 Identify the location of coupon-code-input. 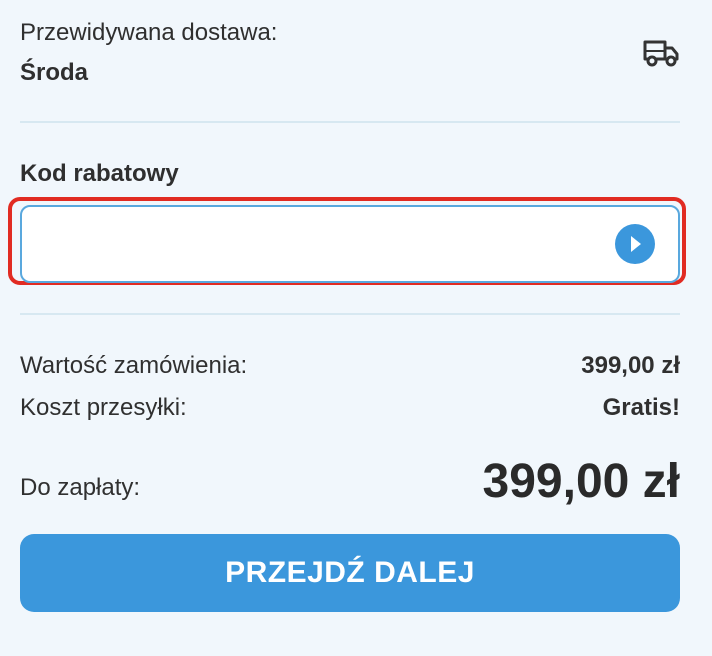
(350, 244).